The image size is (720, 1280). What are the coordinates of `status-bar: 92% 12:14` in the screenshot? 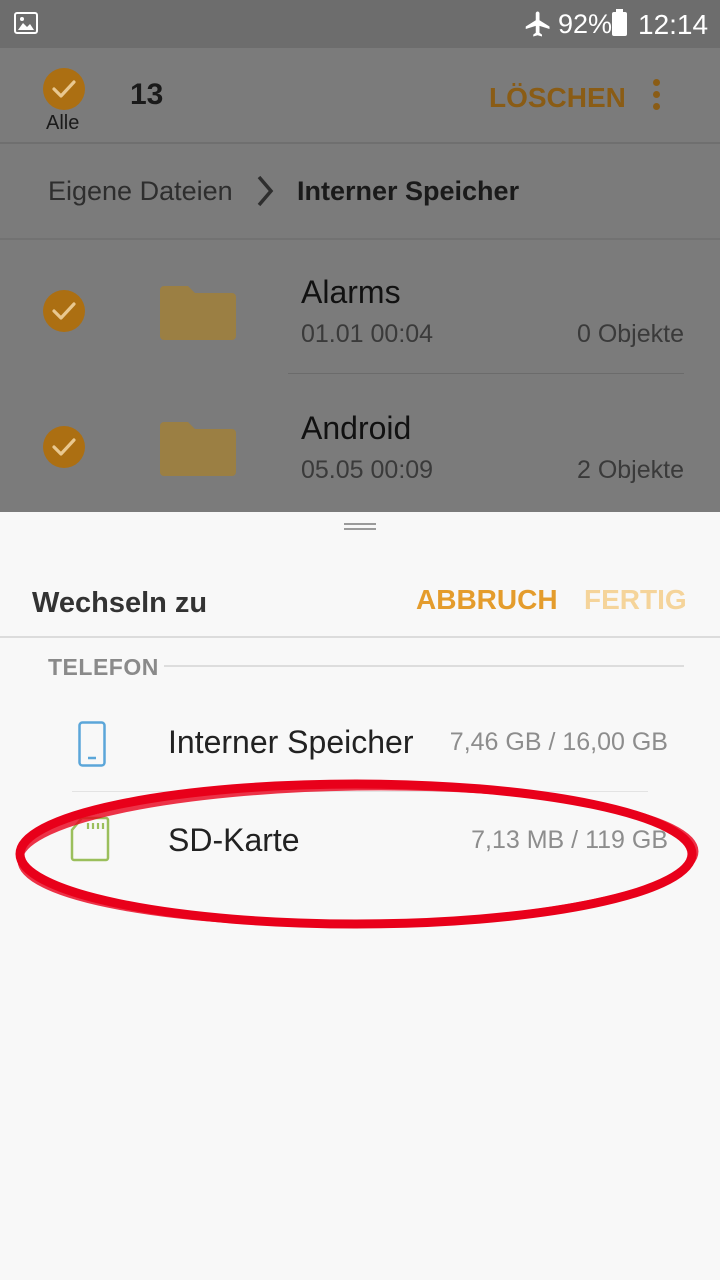 It's located at (360, 24).